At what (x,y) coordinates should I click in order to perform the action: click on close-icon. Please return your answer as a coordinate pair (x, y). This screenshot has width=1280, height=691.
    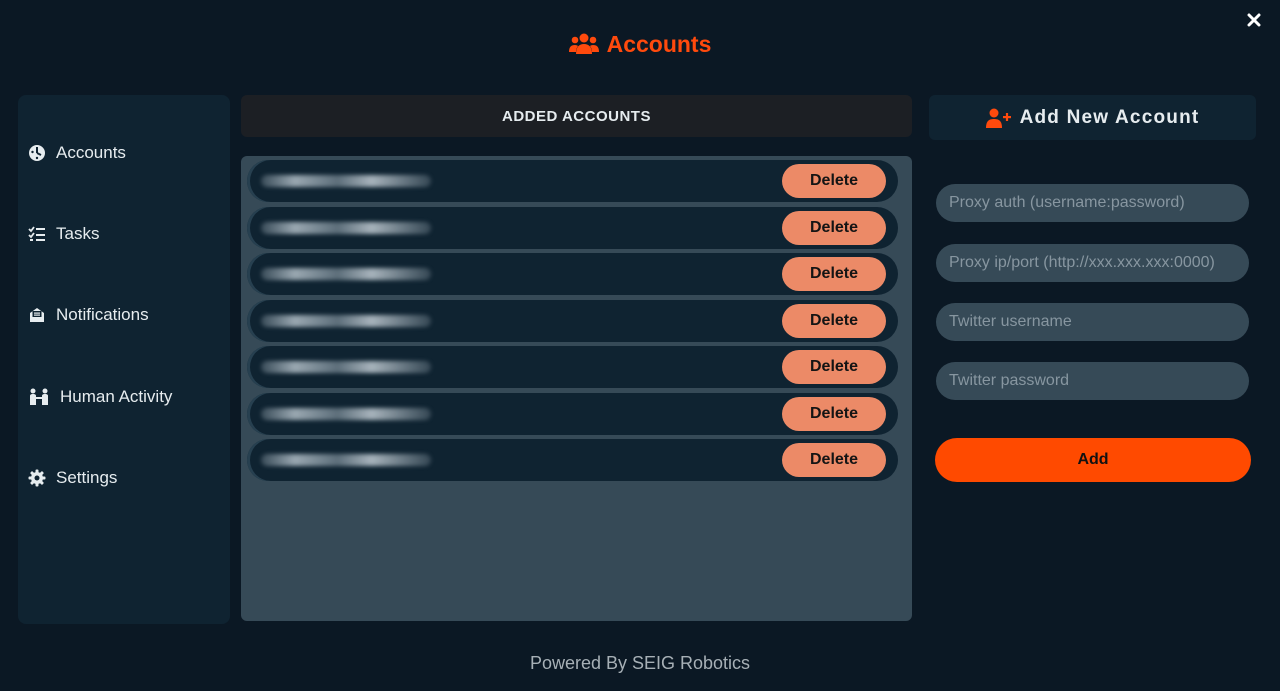
    Looking at the image, I should click on (1254, 20).